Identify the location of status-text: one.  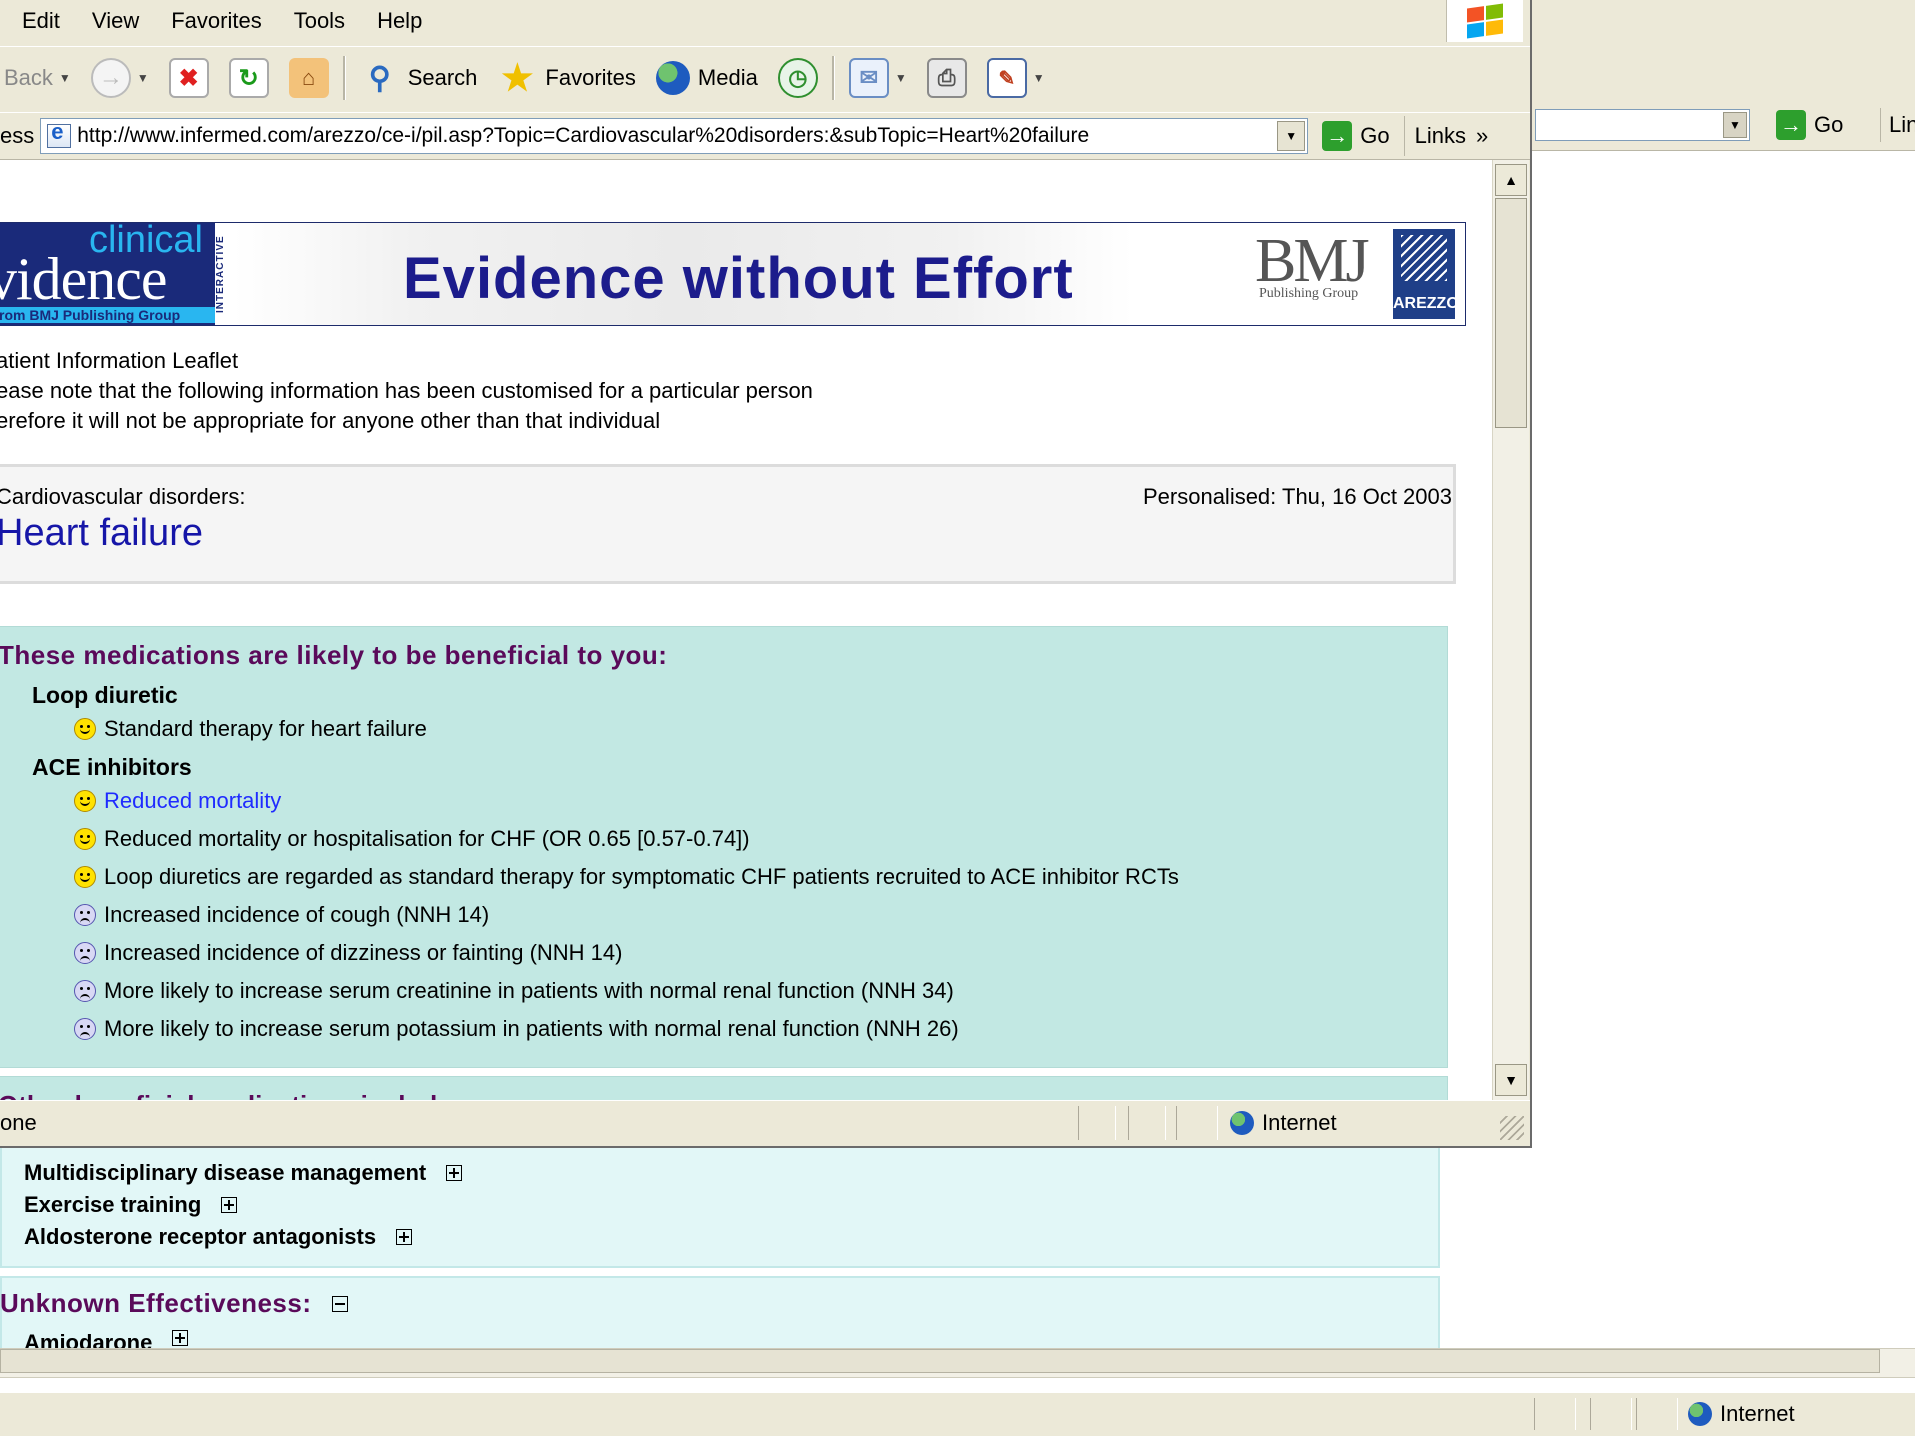
(18, 1122).